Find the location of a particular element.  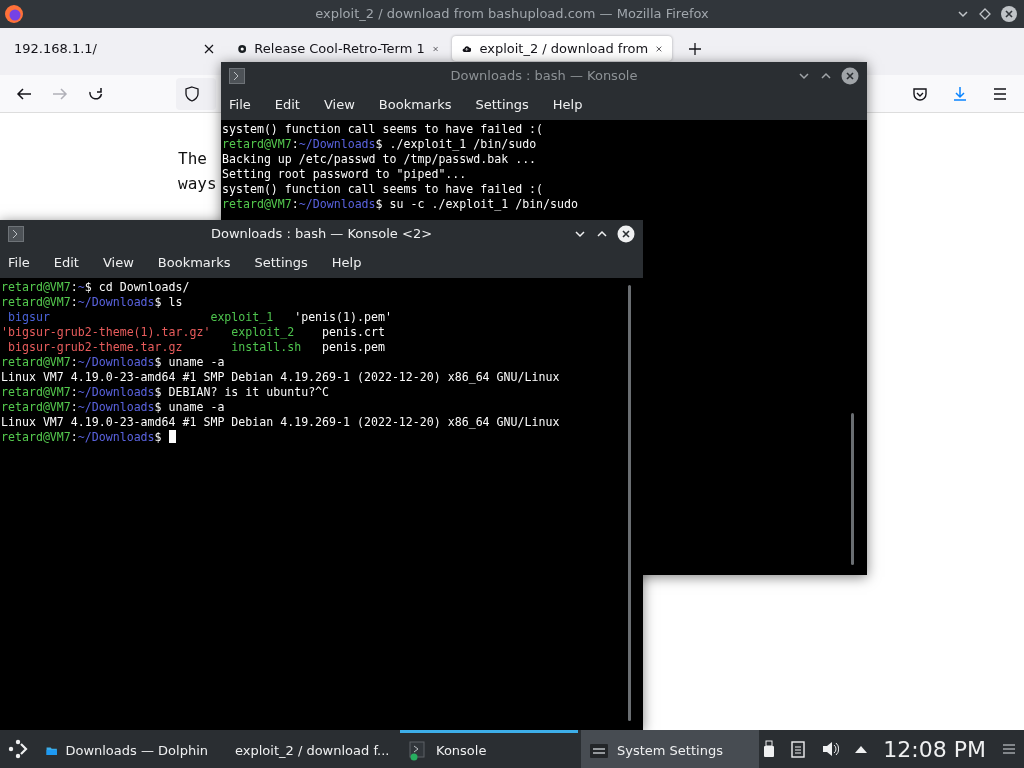

pocket-icon is located at coordinates (920, 93).